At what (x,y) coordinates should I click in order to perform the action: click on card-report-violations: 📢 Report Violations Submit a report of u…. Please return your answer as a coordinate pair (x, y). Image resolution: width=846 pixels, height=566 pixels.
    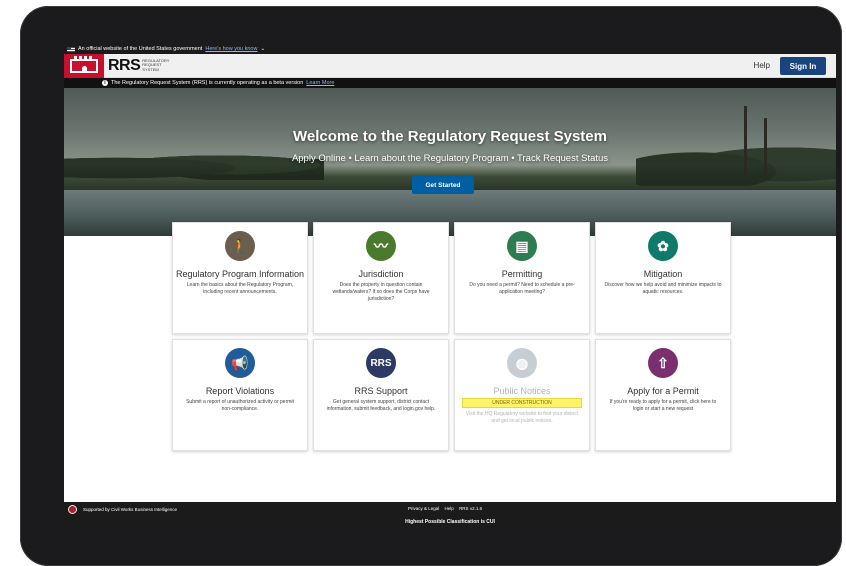
    Looking at the image, I should click on (240, 395).